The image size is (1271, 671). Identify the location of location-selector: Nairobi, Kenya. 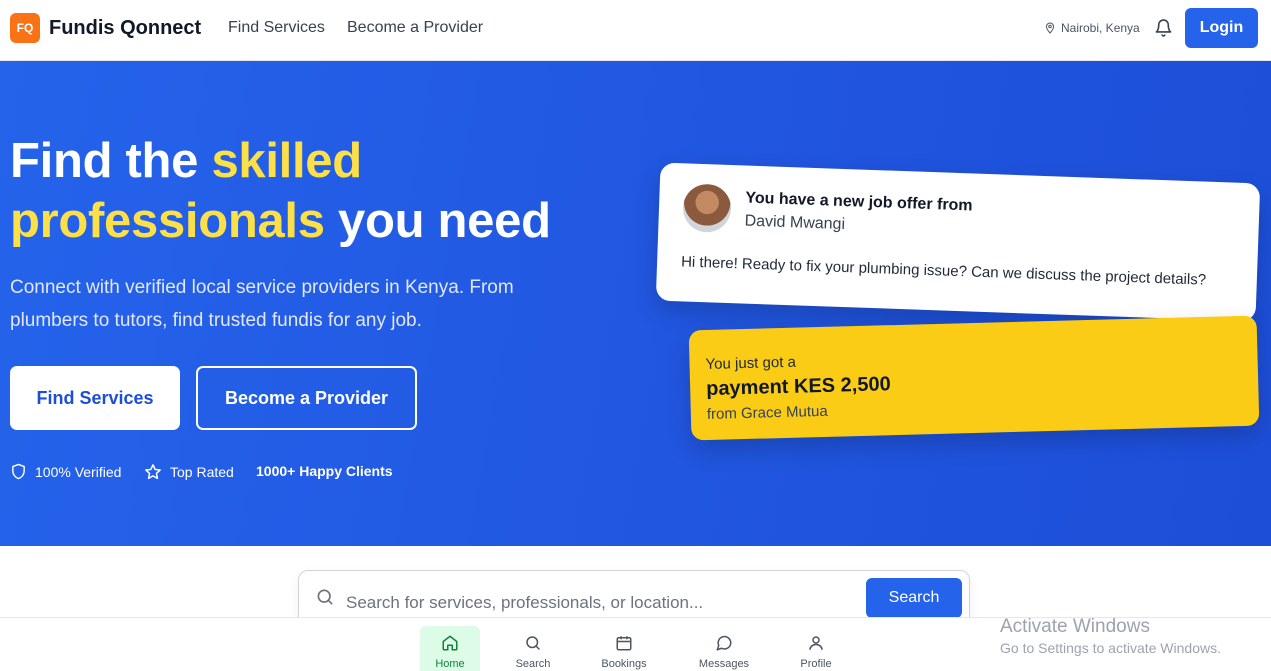
(1092, 28).